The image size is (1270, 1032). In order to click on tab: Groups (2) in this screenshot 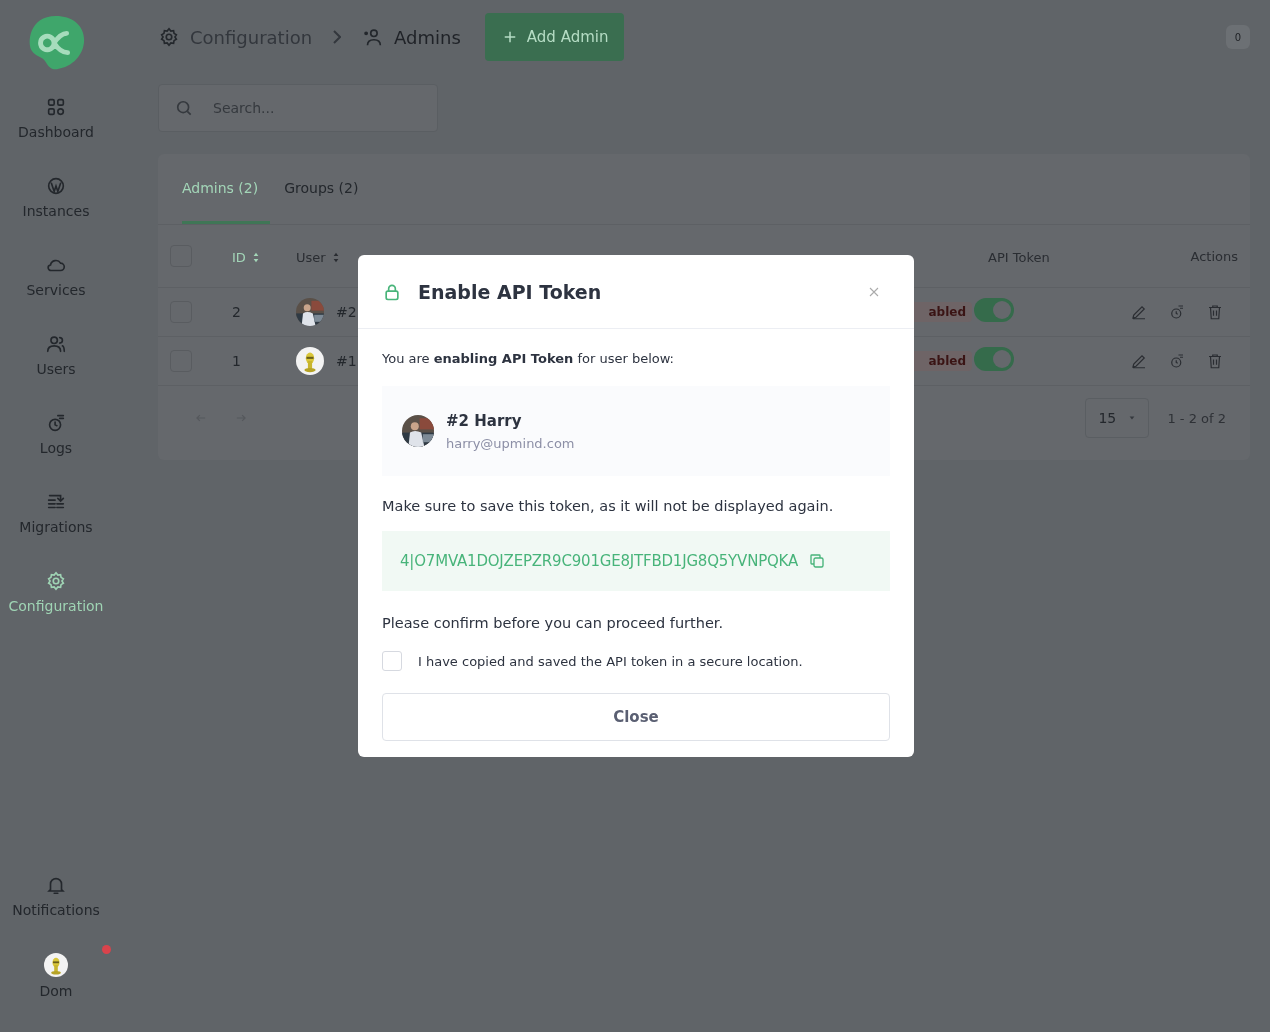, I will do `click(327, 189)`.